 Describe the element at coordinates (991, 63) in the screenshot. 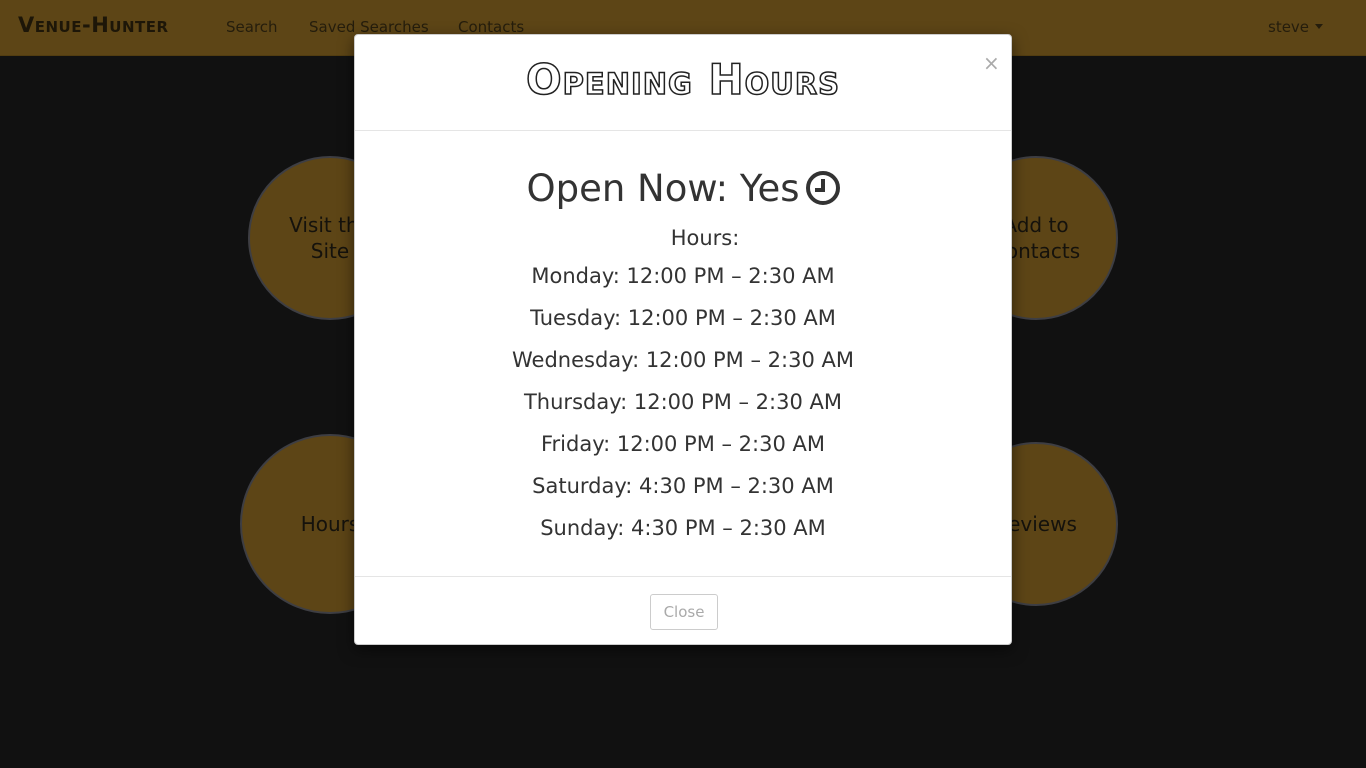

I see `close-icon: ×` at that location.